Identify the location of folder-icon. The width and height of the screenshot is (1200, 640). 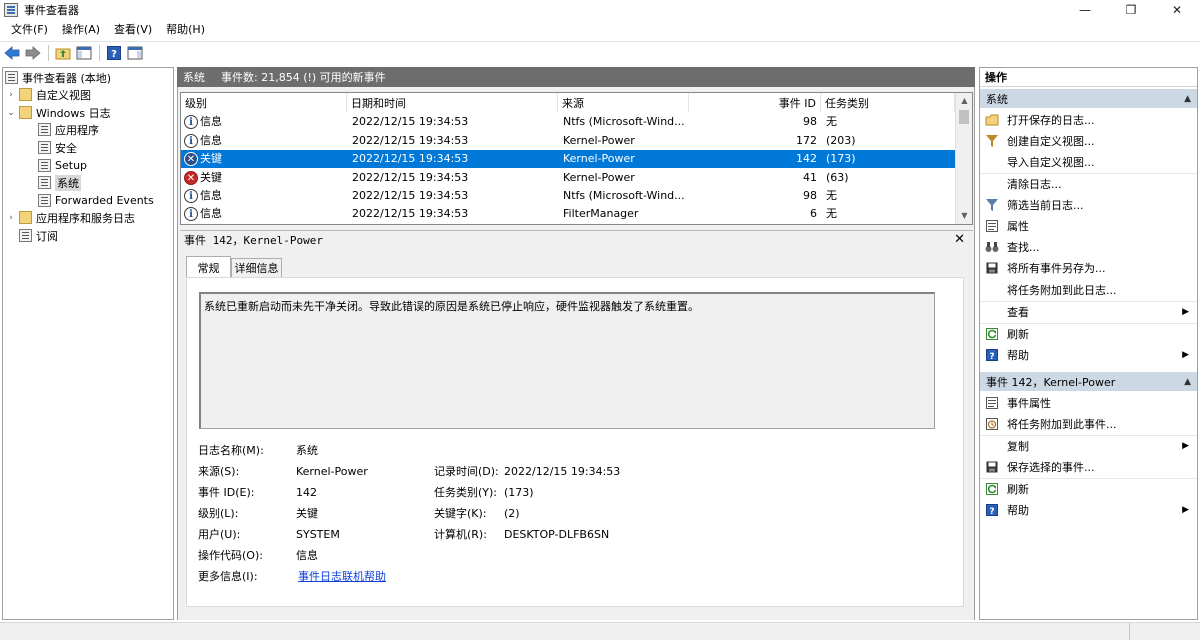
(25, 94).